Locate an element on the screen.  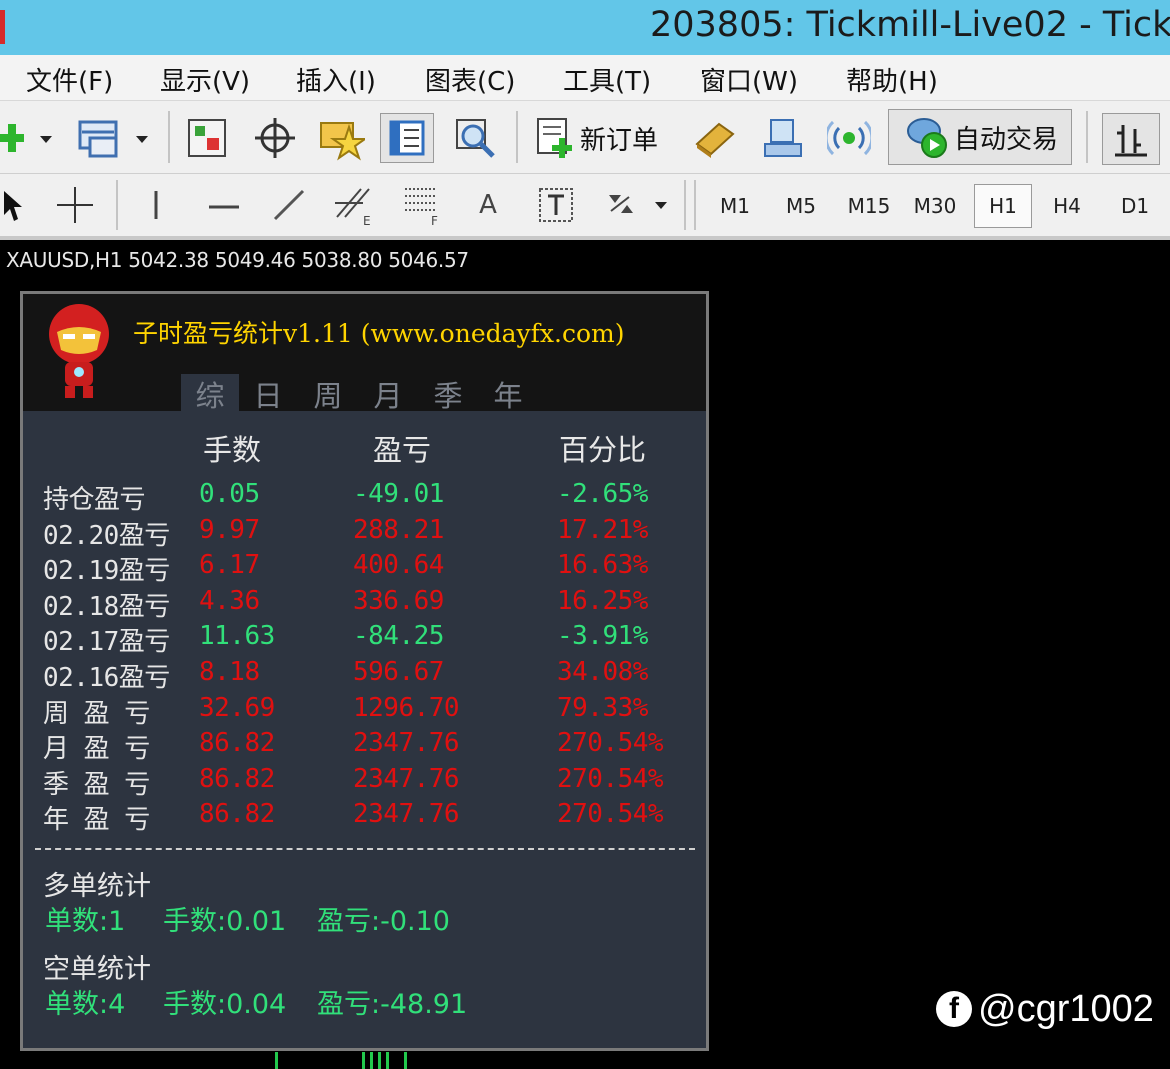
text-label-icon is located at coordinates (556, 205).